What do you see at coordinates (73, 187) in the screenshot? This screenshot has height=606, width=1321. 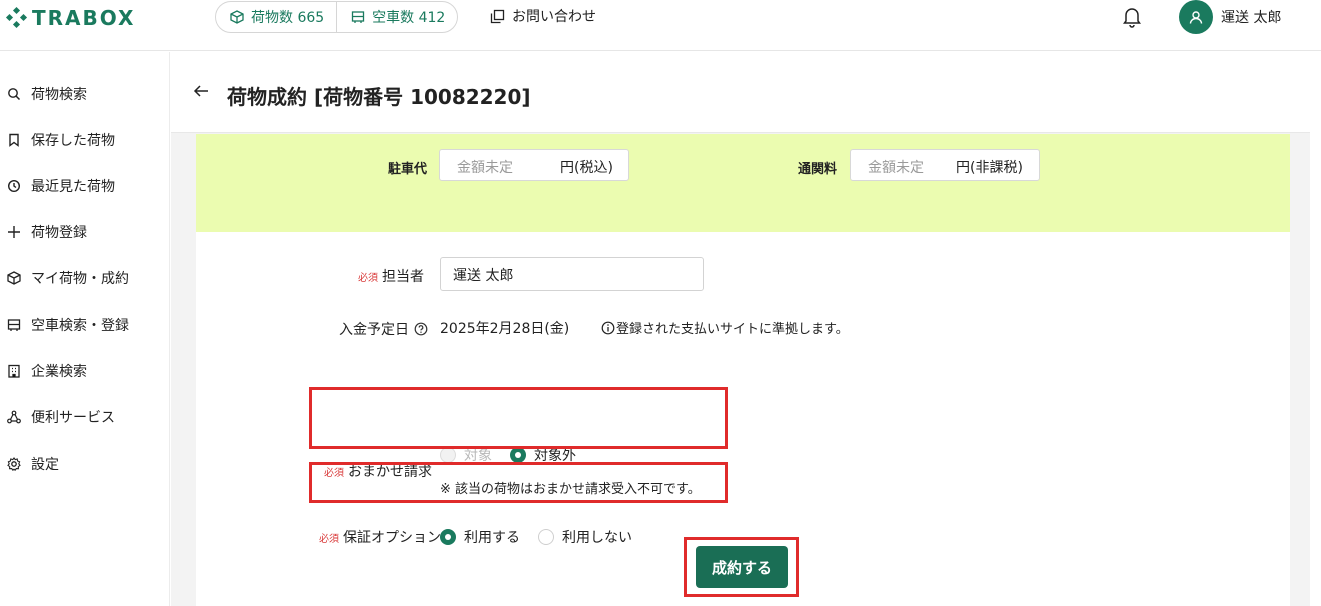 I see `sidebar-item-label: 最近見た荷物` at bounding box center [73, 187].